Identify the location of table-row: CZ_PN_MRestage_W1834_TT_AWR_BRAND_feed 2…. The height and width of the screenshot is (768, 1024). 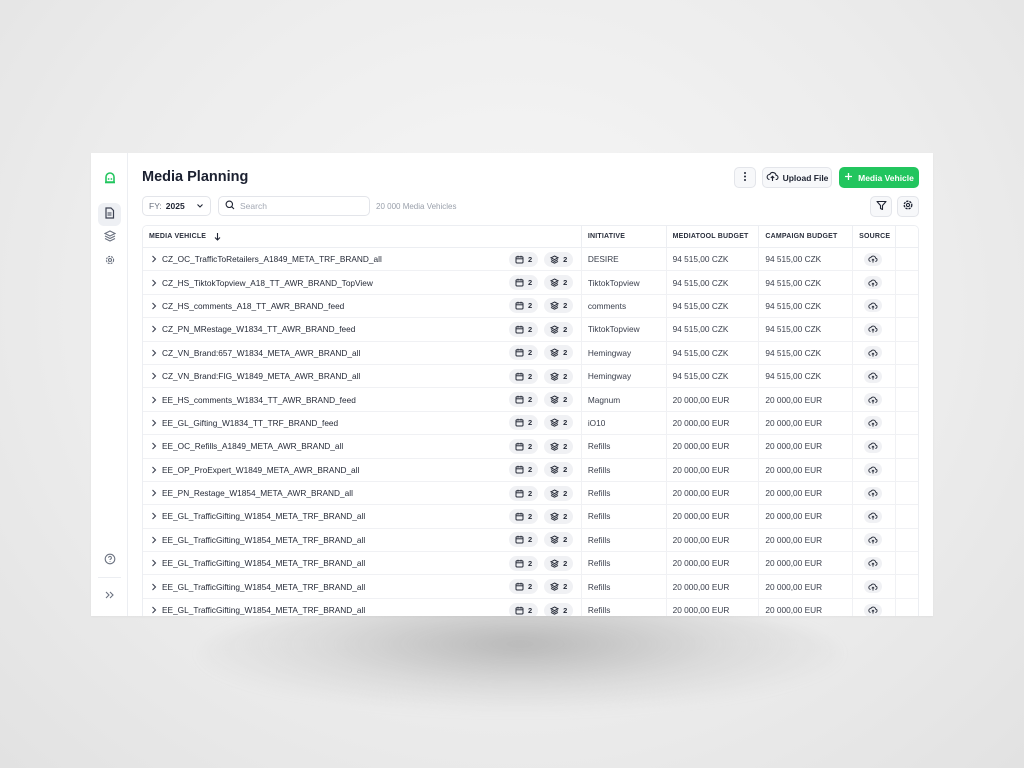
(530, 330).